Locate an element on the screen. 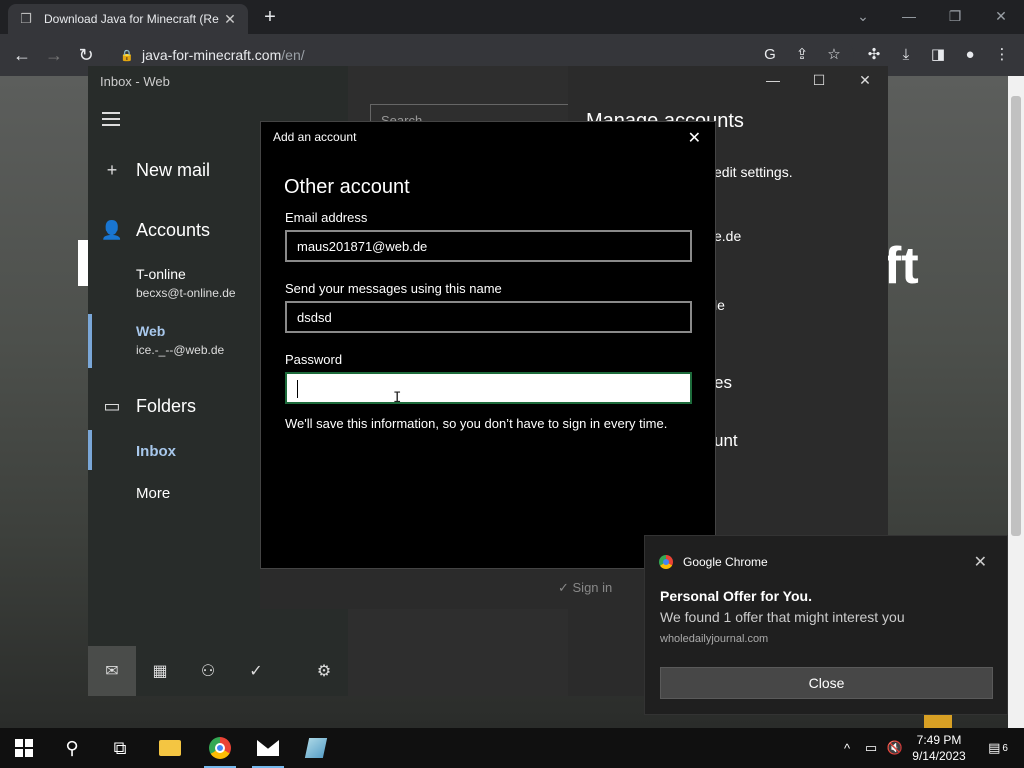  name-label: Send your messages using this name is located at coordinates (393, 288).